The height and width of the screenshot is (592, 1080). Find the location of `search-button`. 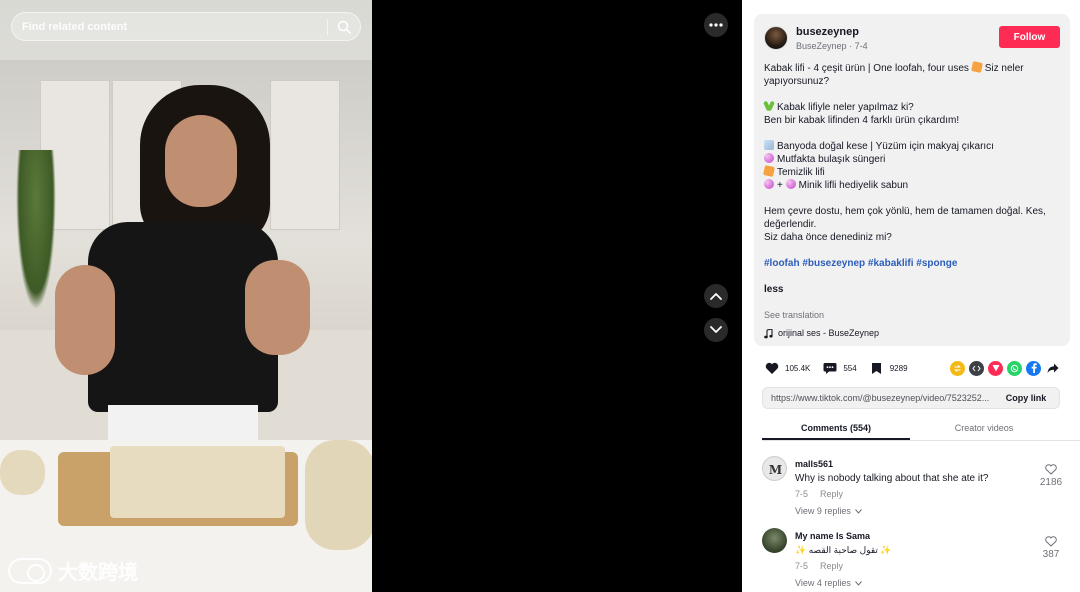

search-button is located at coordinates (344, 26).